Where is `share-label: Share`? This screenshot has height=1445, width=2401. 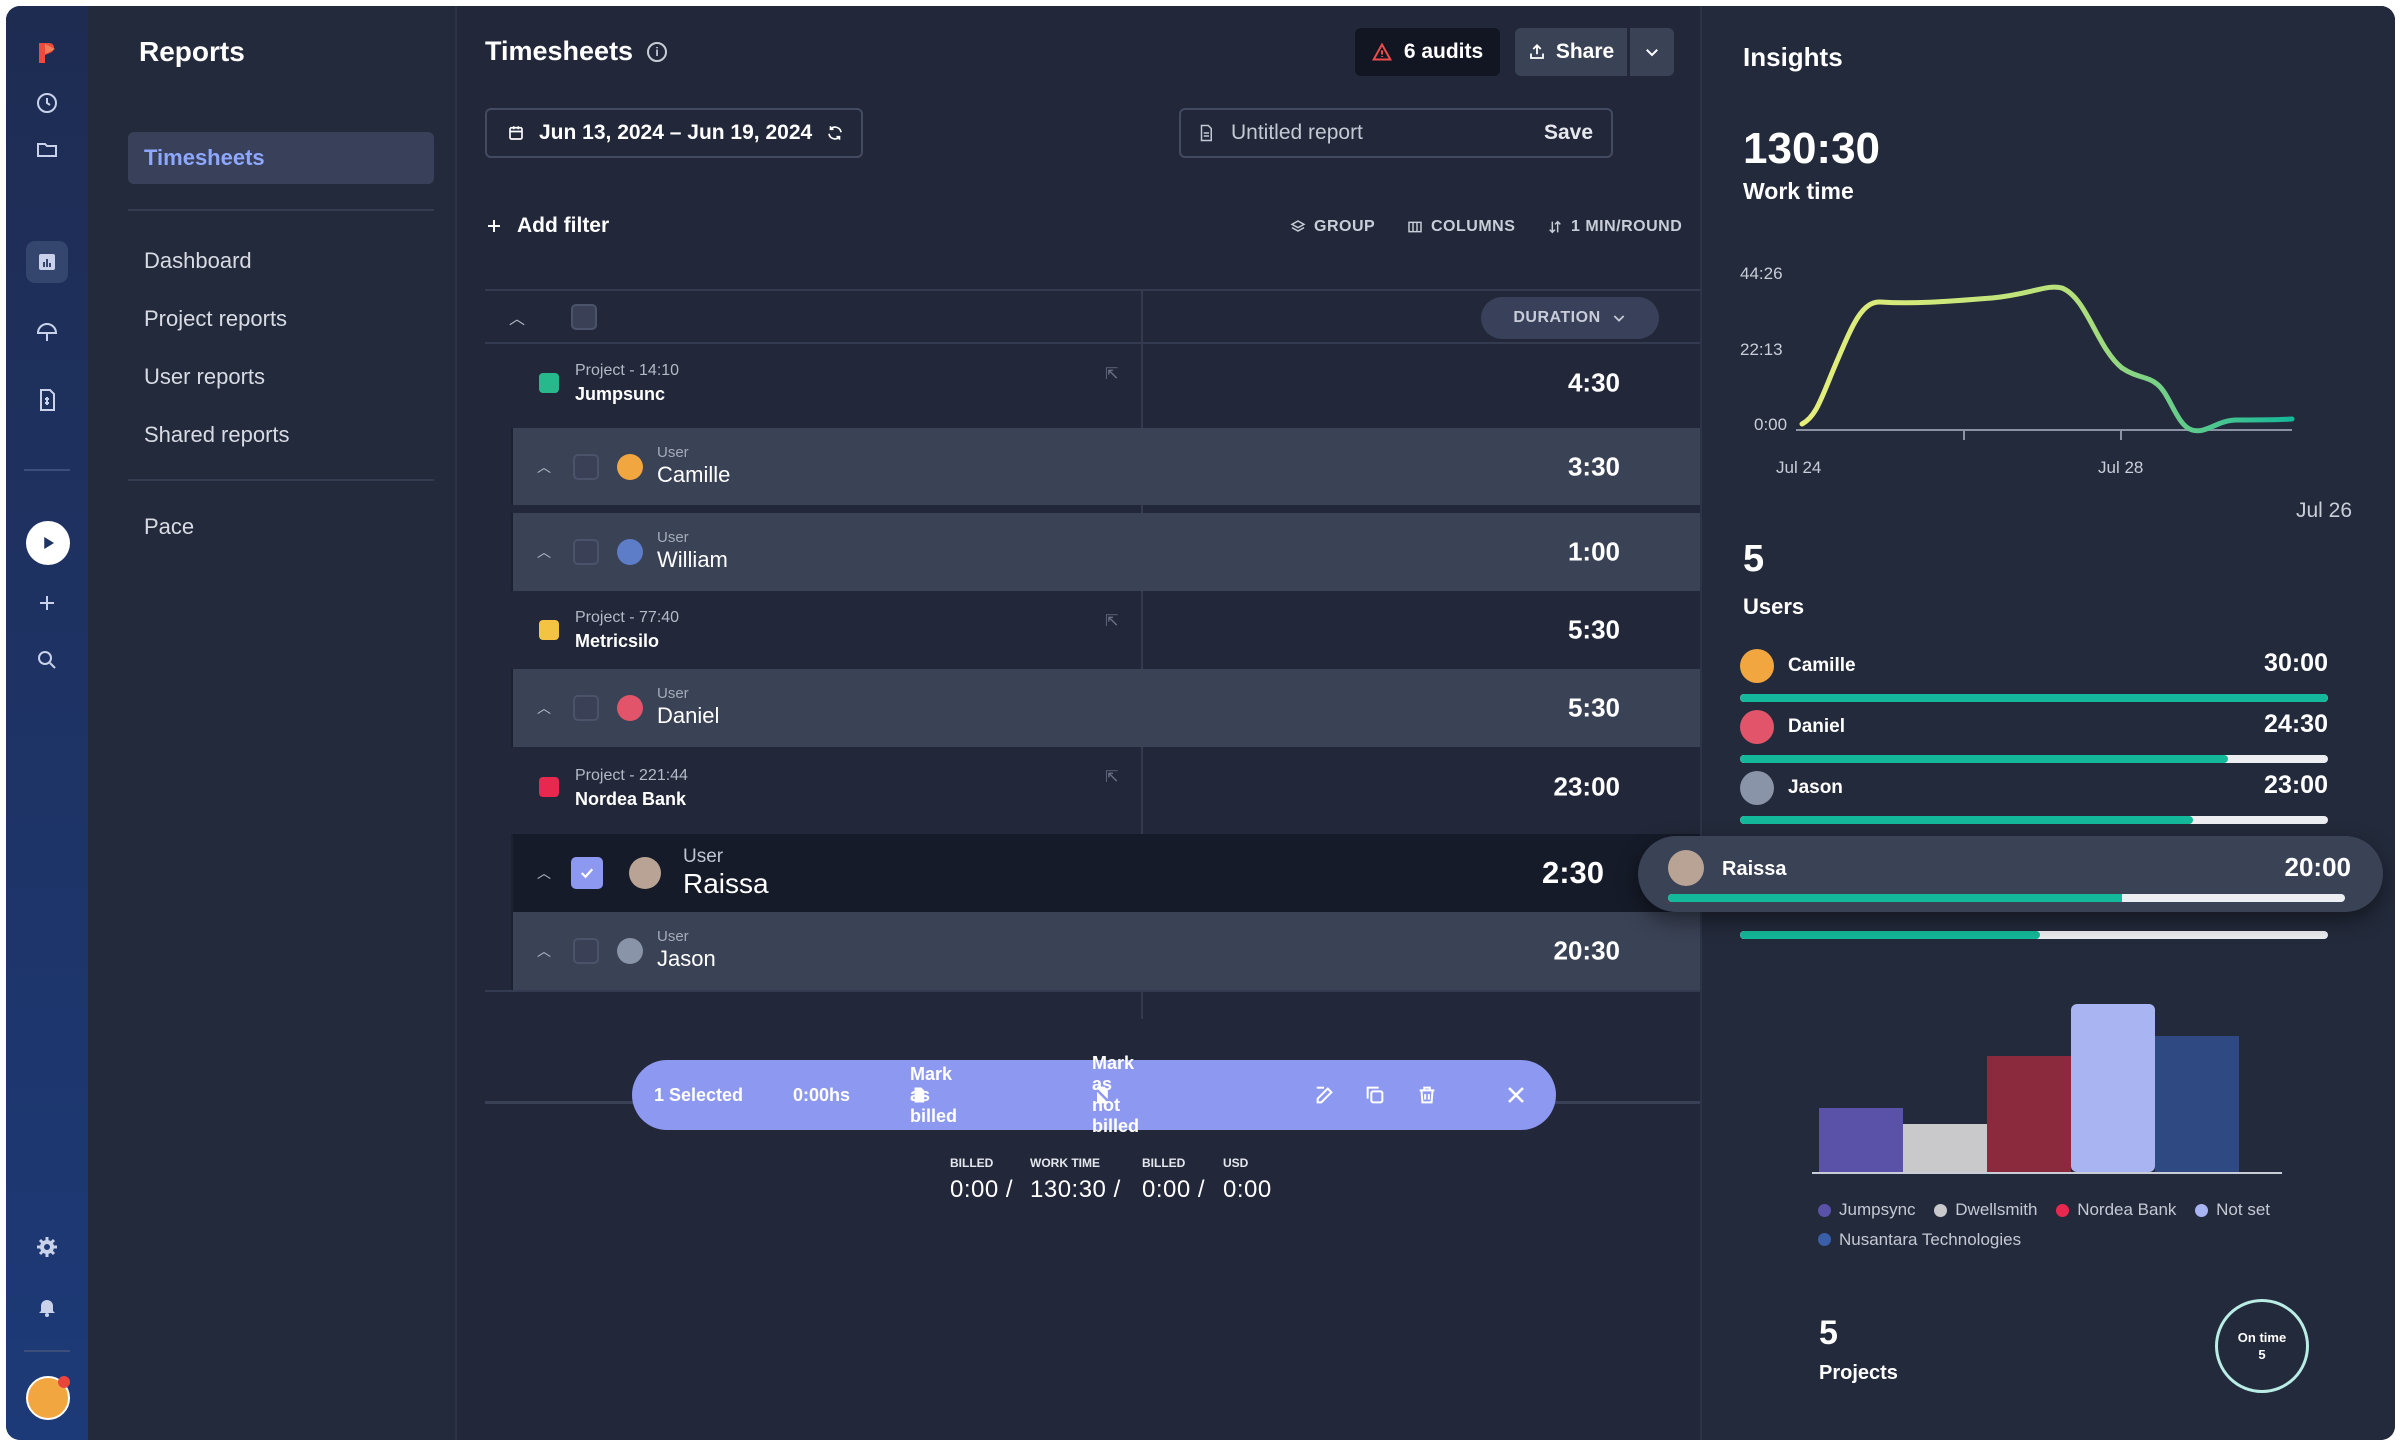 share-label: Share is located at coordinates (1585, 51).